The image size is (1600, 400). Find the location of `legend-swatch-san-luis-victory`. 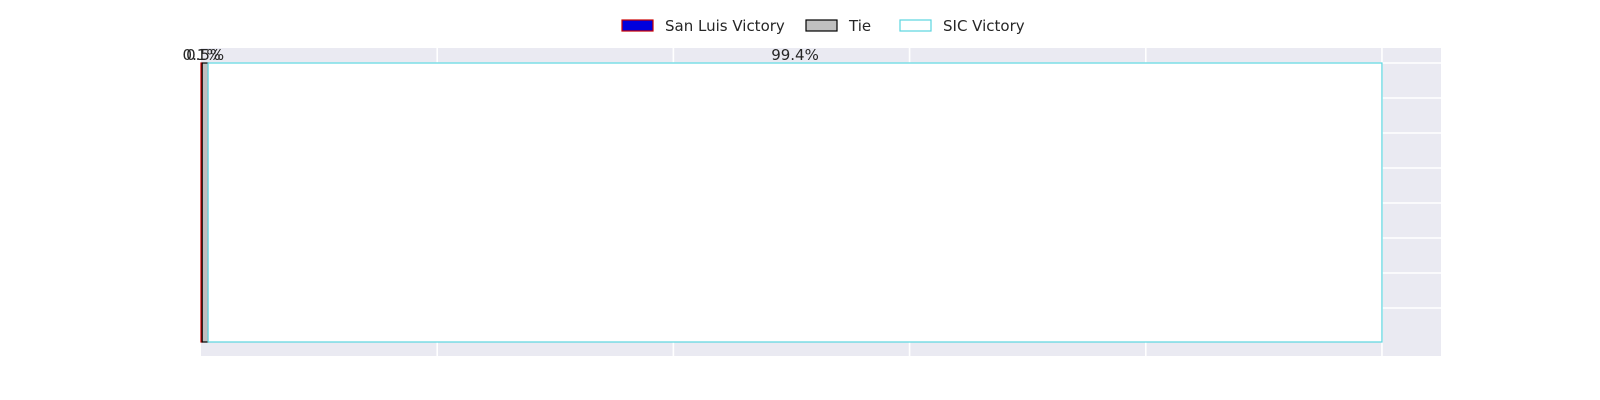

legend-swatch-san-luis-victory is located at coordinates (637, 25).